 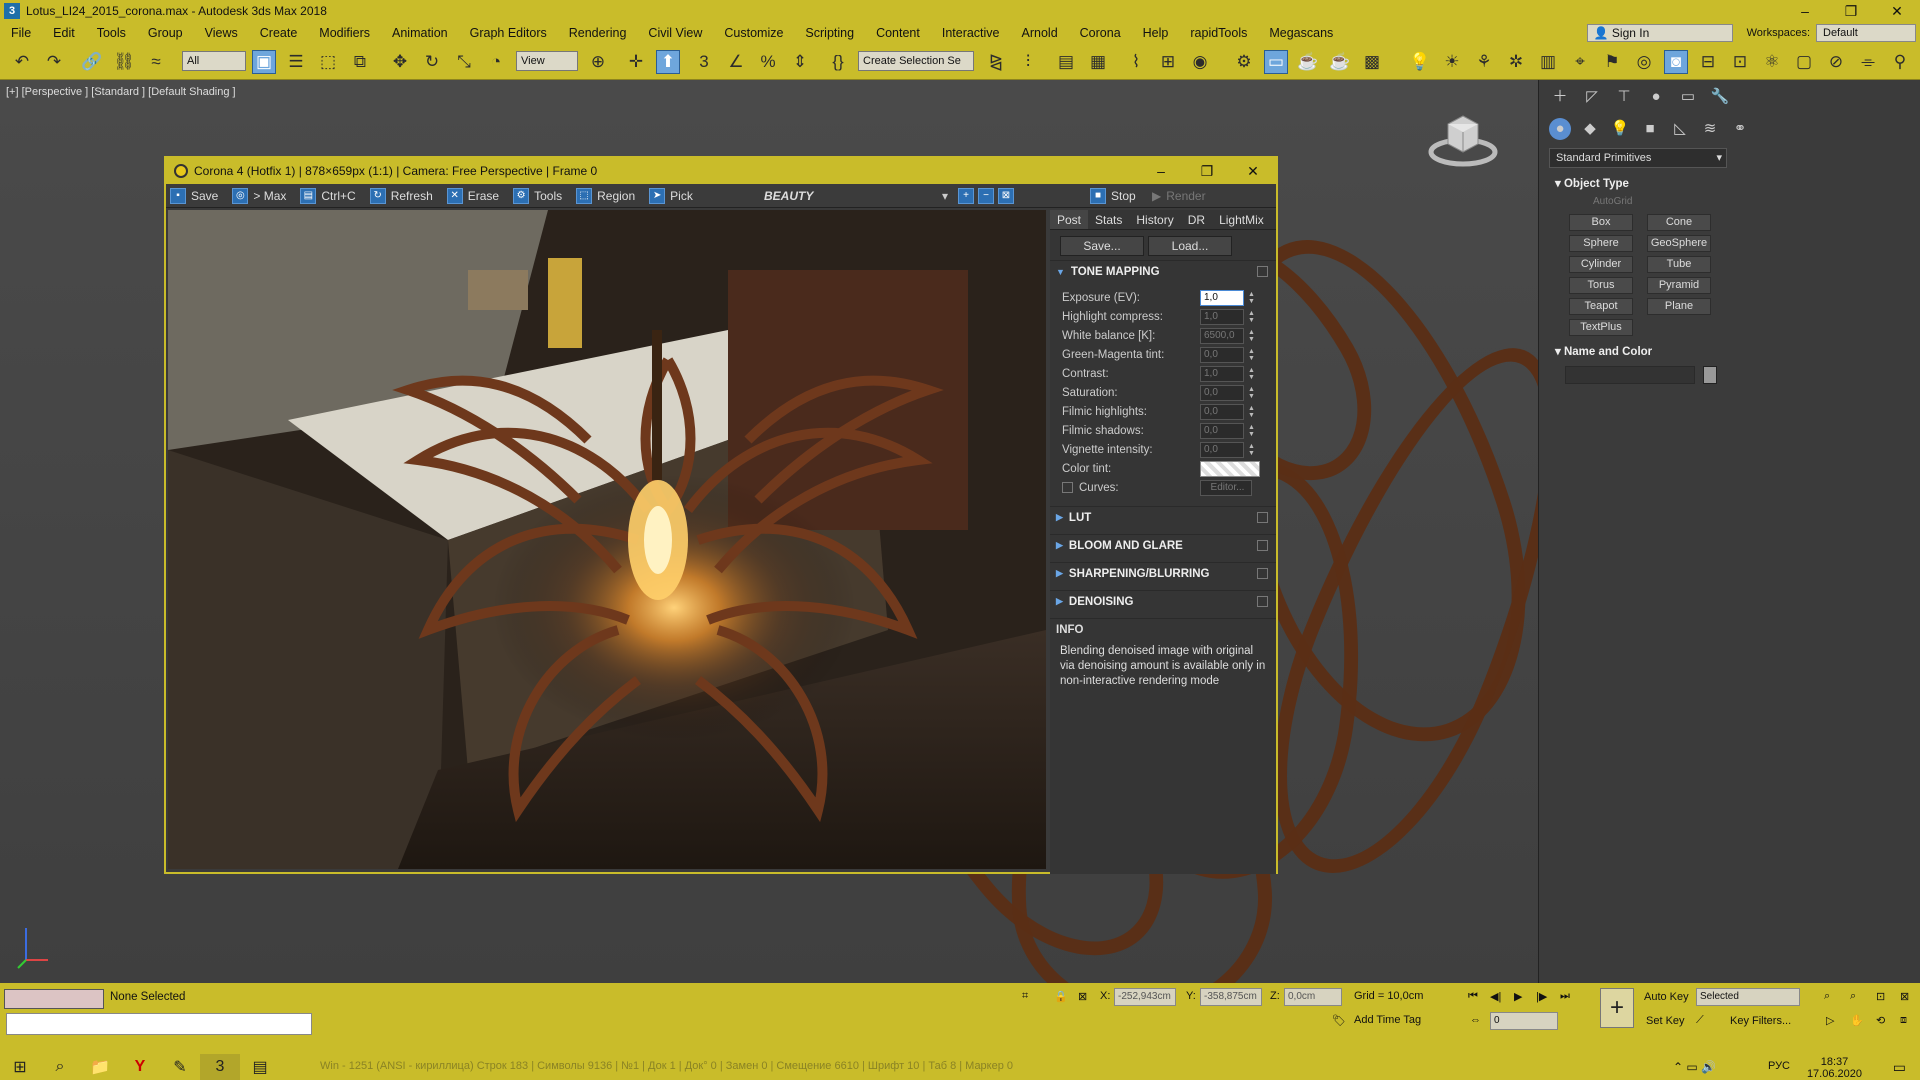 What do you see at coordinates (1244, 62) in the screenshot?
I see `render-setup-icon: ⚙` at bounding box center [1244, 62].